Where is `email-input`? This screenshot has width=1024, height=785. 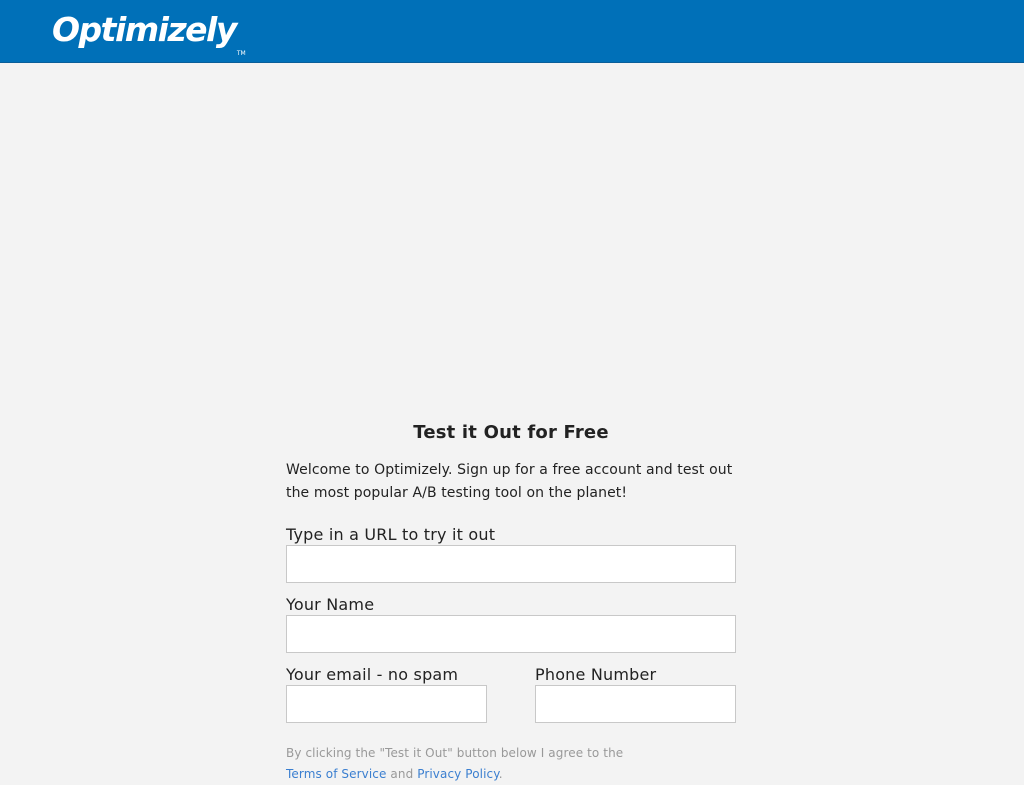 email-input is located at coordinates (386, 704).